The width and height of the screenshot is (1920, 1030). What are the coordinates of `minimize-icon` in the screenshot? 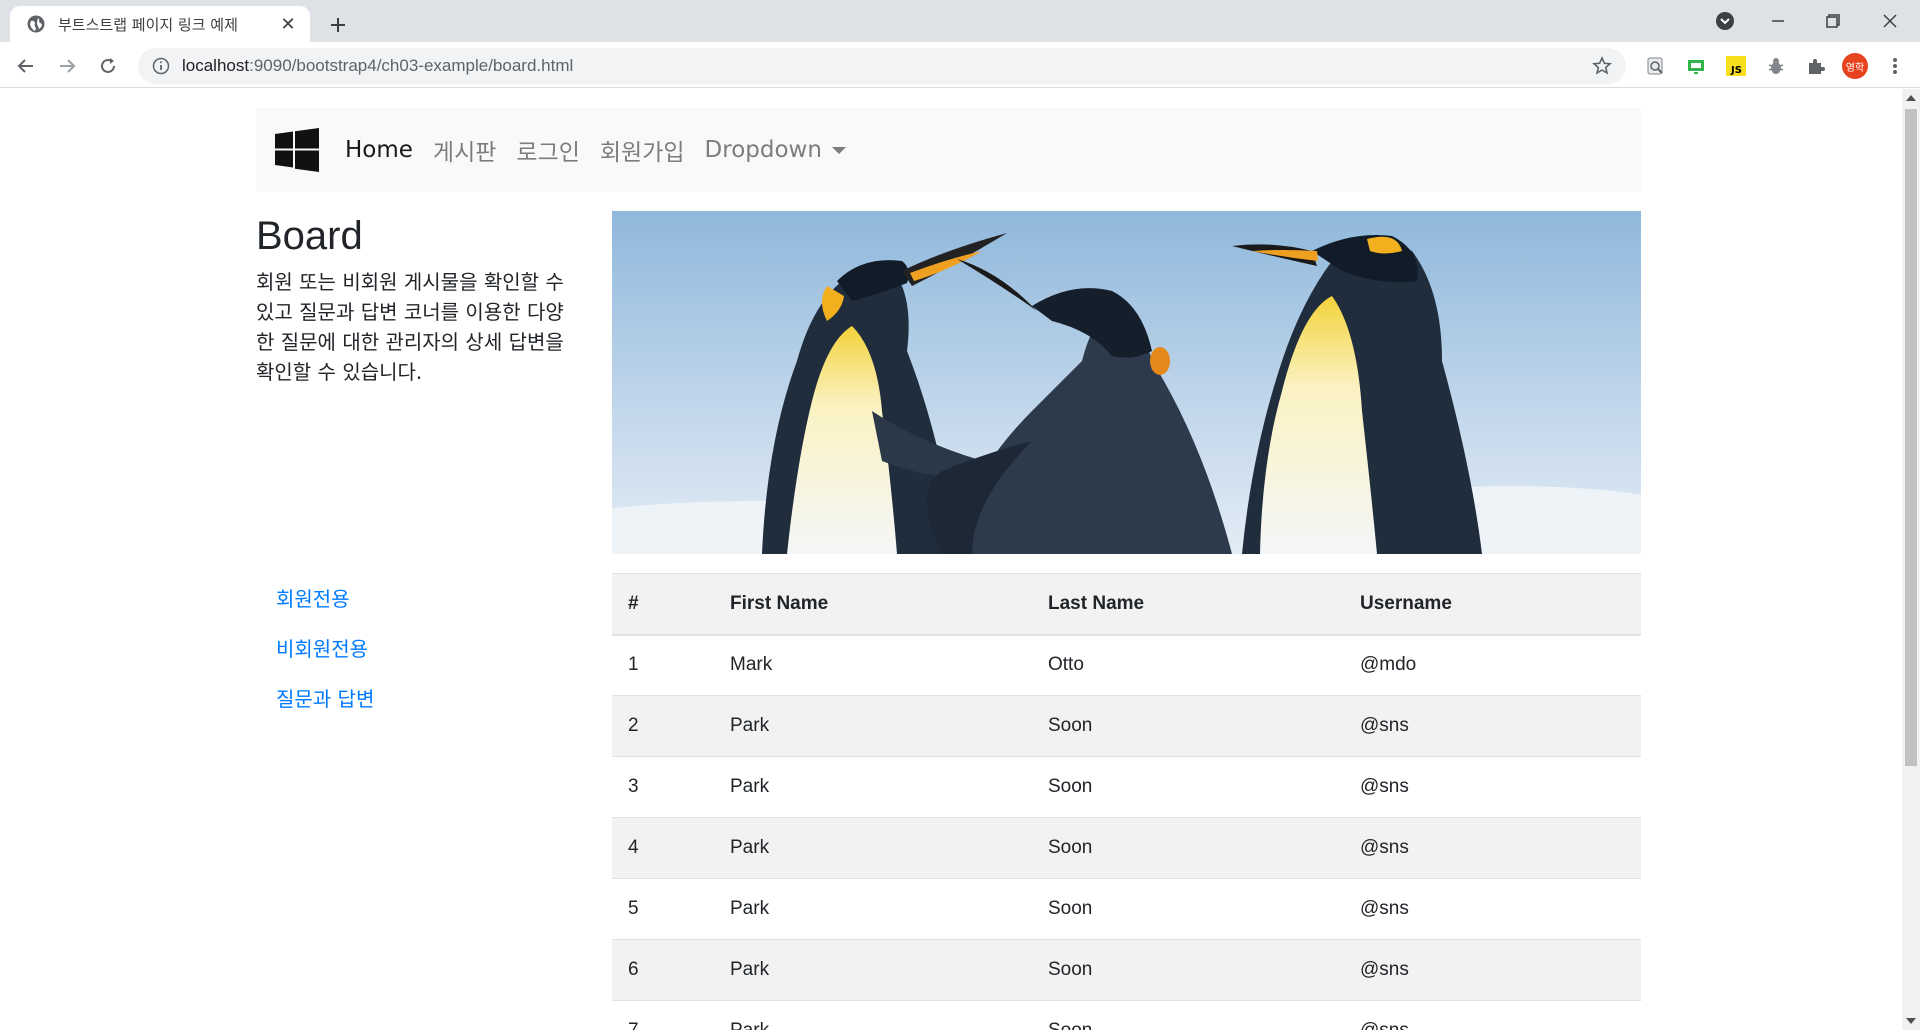 It's located at (1778, 21).